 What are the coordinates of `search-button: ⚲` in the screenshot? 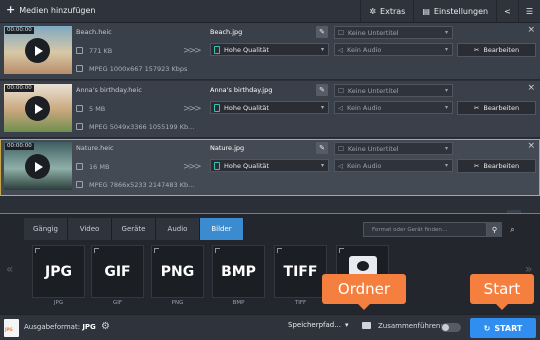 It's located at (494, 229).